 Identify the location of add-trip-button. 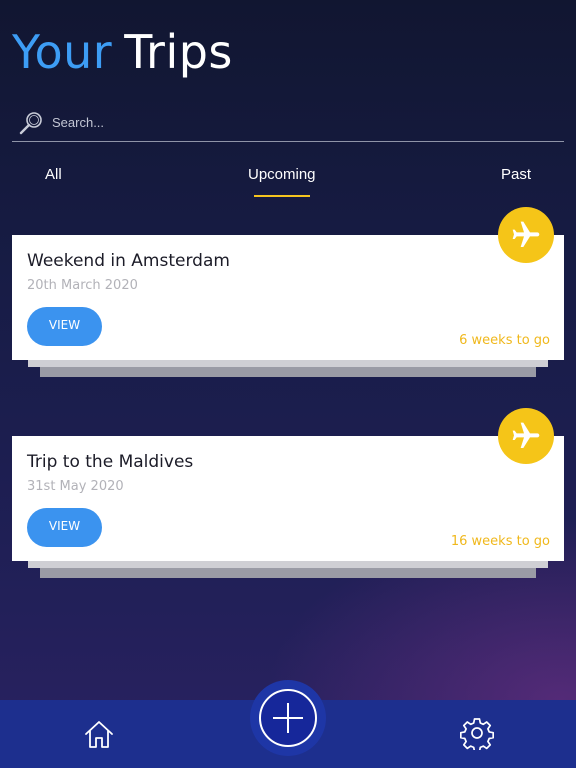
(288, 718).